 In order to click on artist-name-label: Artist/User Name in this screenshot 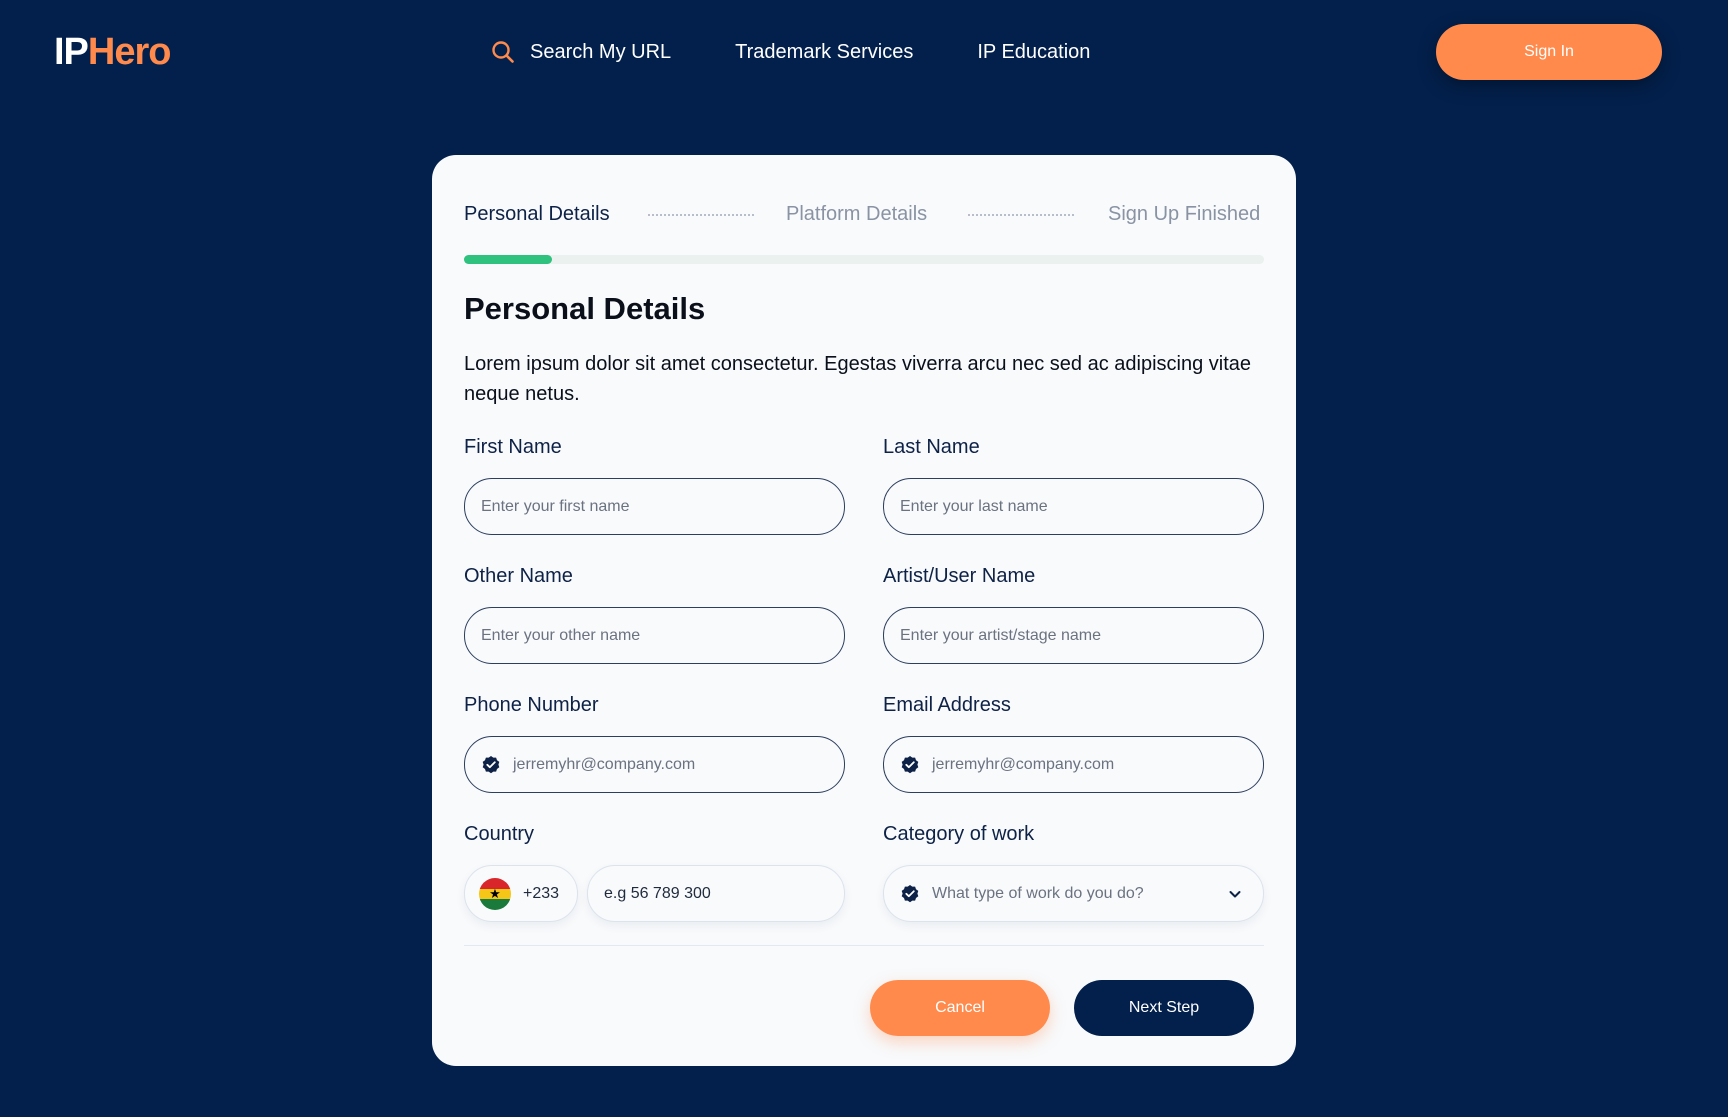, I will do `click(959, 576)`.